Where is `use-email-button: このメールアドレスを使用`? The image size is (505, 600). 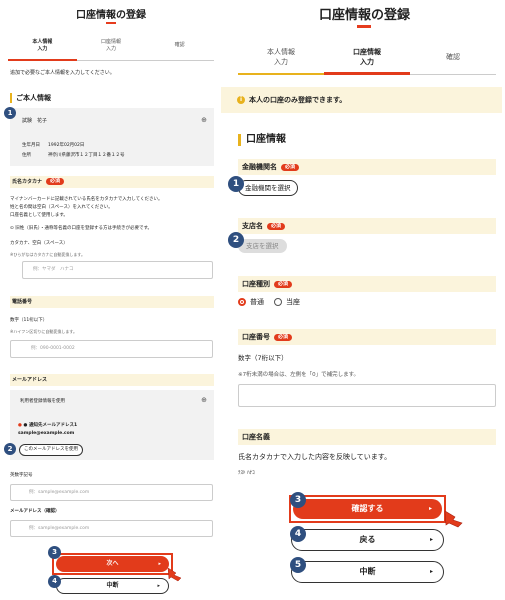 use-email-button: このメールアドレスを使用 is located at coordinates (51, 450).